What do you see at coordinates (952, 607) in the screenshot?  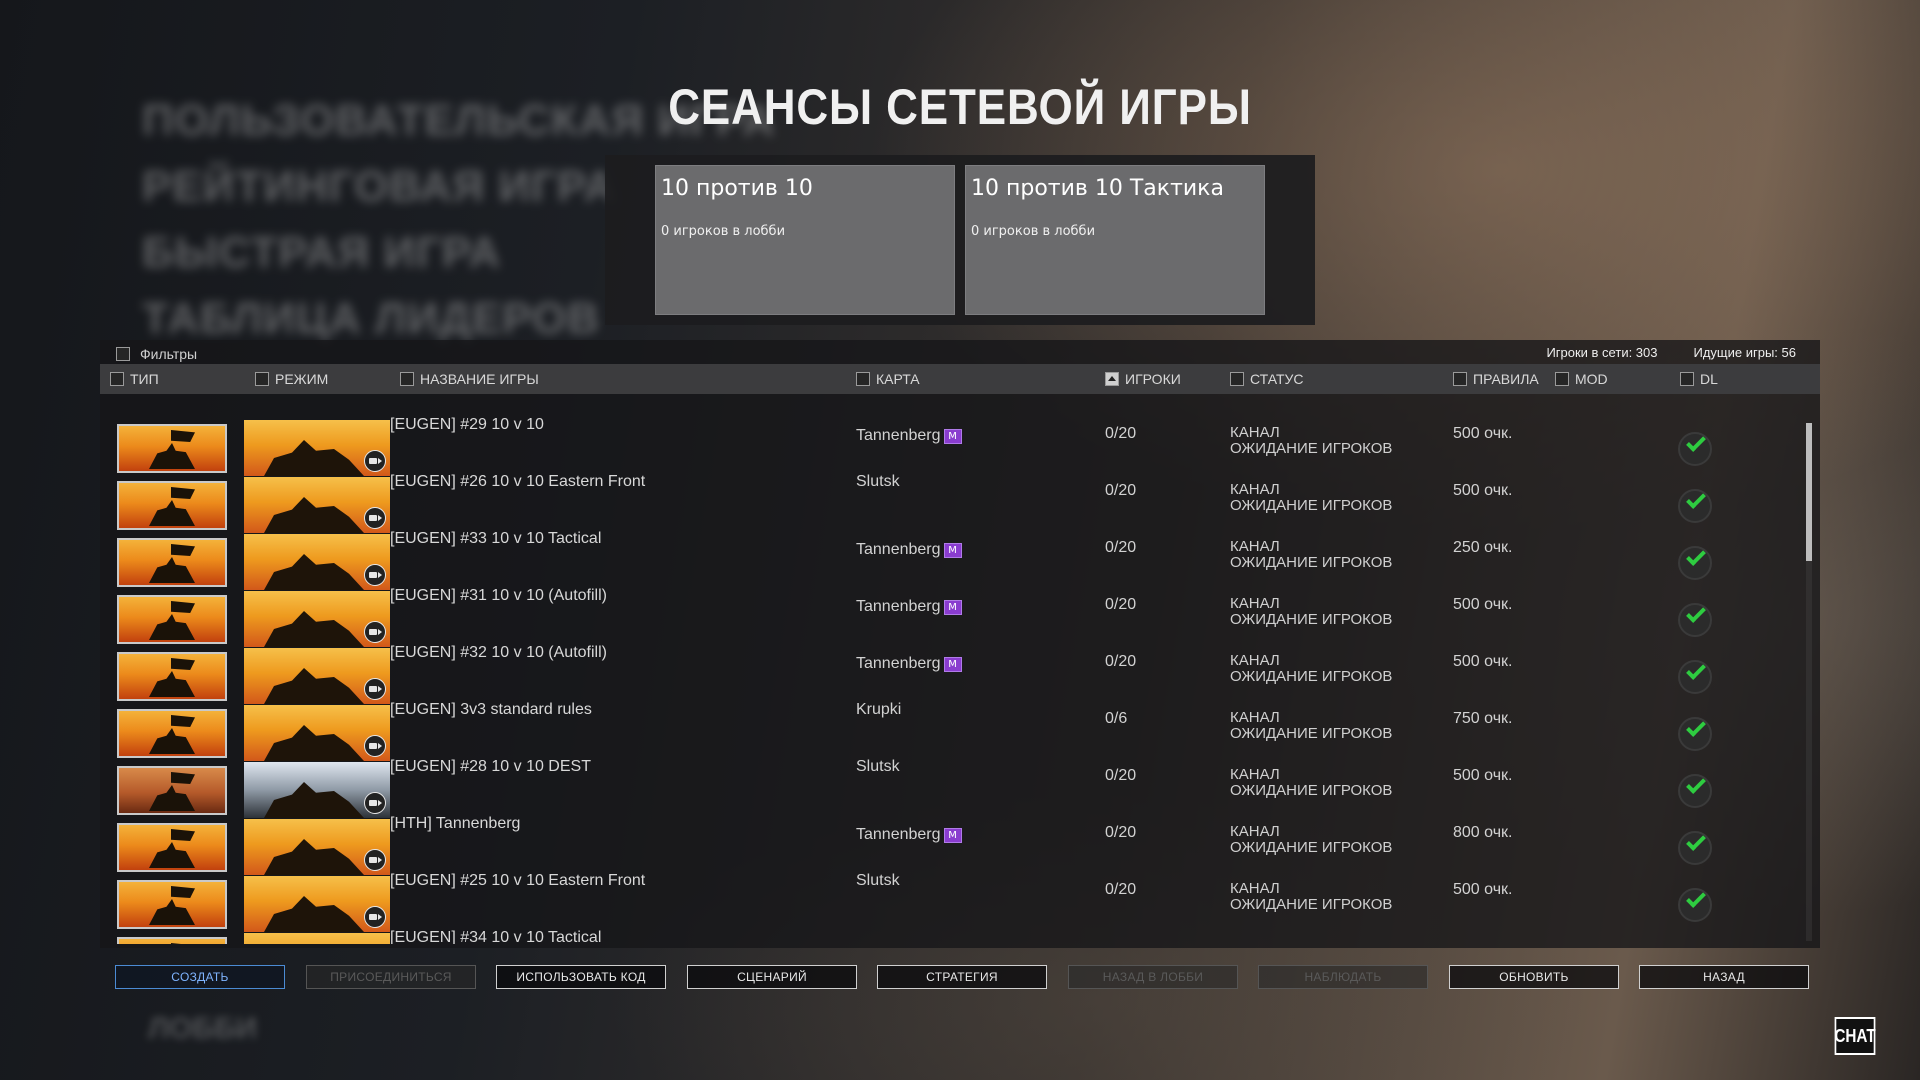 I see `mod-badge-icon: M` at bounding box center [952, 607].